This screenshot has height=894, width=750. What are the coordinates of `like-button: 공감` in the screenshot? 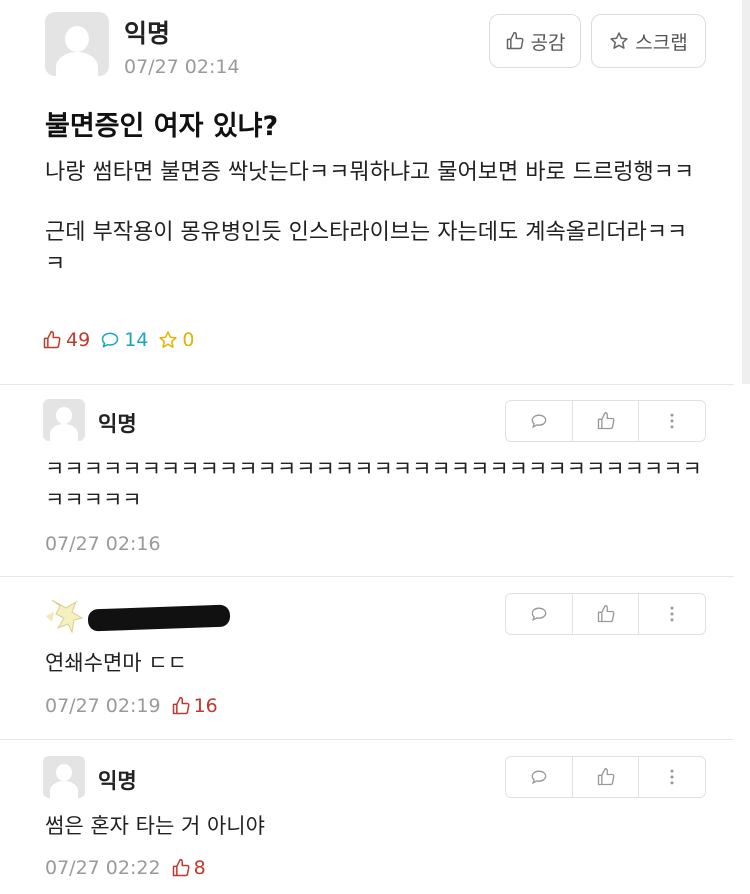 It's located at (535, 41).